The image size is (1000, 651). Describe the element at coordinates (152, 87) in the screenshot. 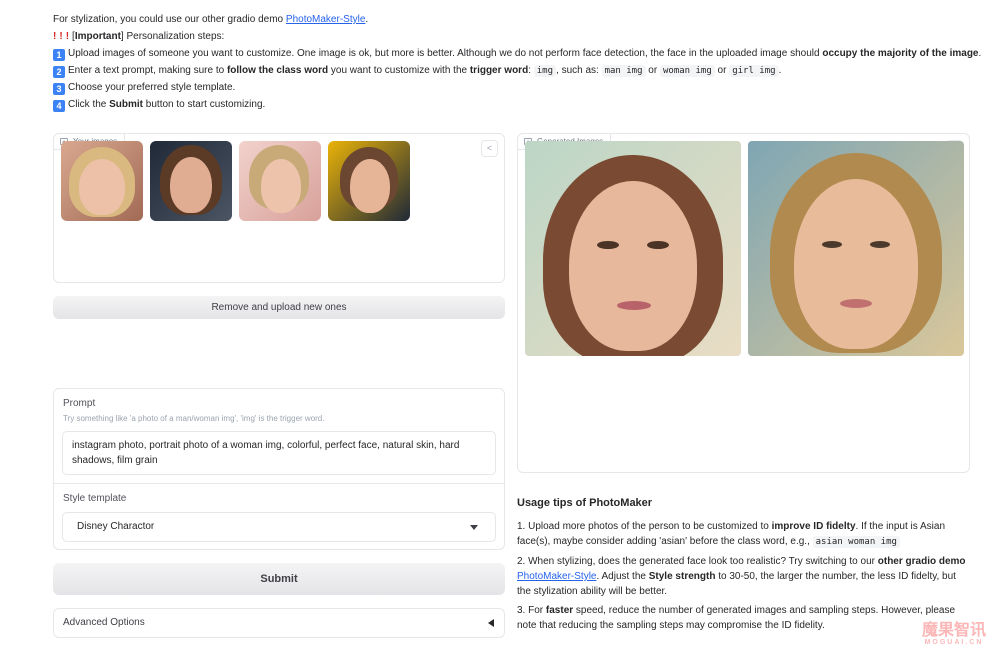

I see `step-3-text: Choose your preferred style template.` at that location.